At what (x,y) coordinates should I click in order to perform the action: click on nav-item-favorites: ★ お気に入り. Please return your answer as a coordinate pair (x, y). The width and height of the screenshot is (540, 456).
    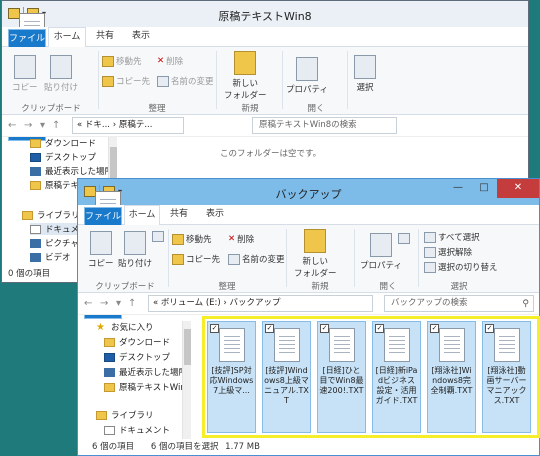
    Looking at the image, I should click on (125, 327).